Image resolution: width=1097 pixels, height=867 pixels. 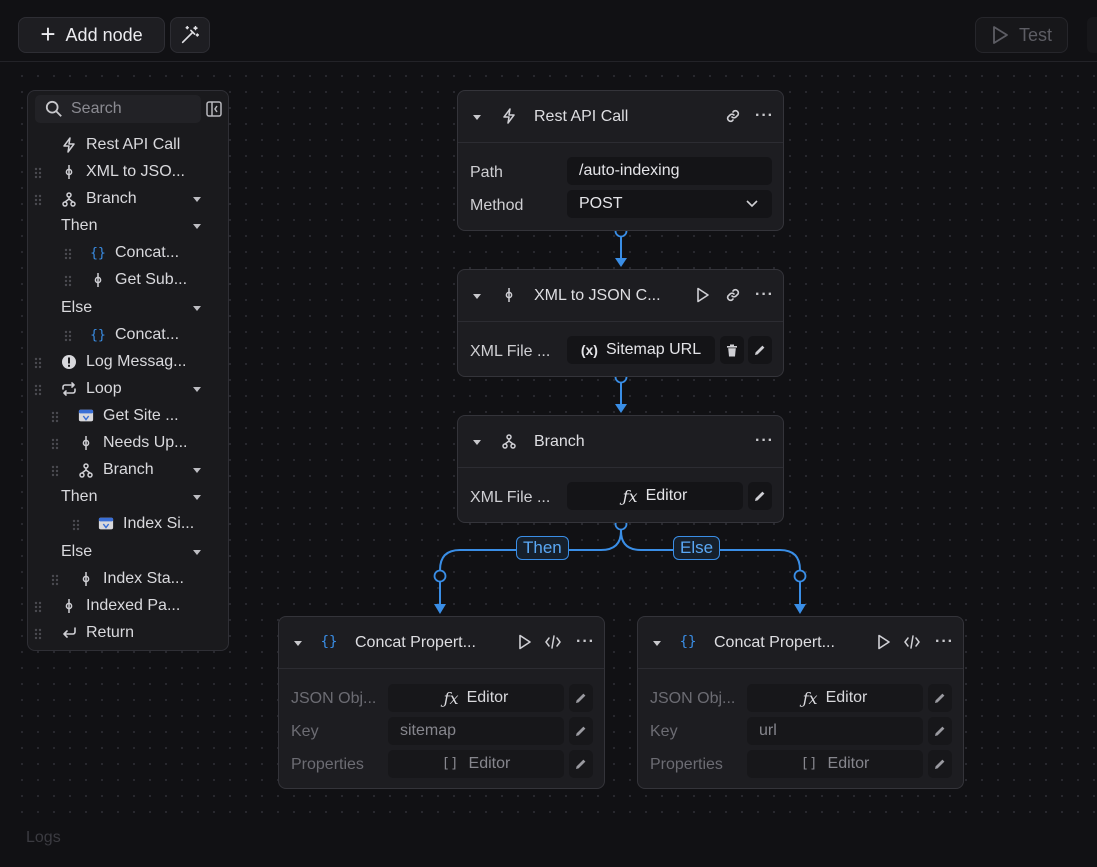 I want to click on then-edge-label: Then, so click(x=542, y=548).